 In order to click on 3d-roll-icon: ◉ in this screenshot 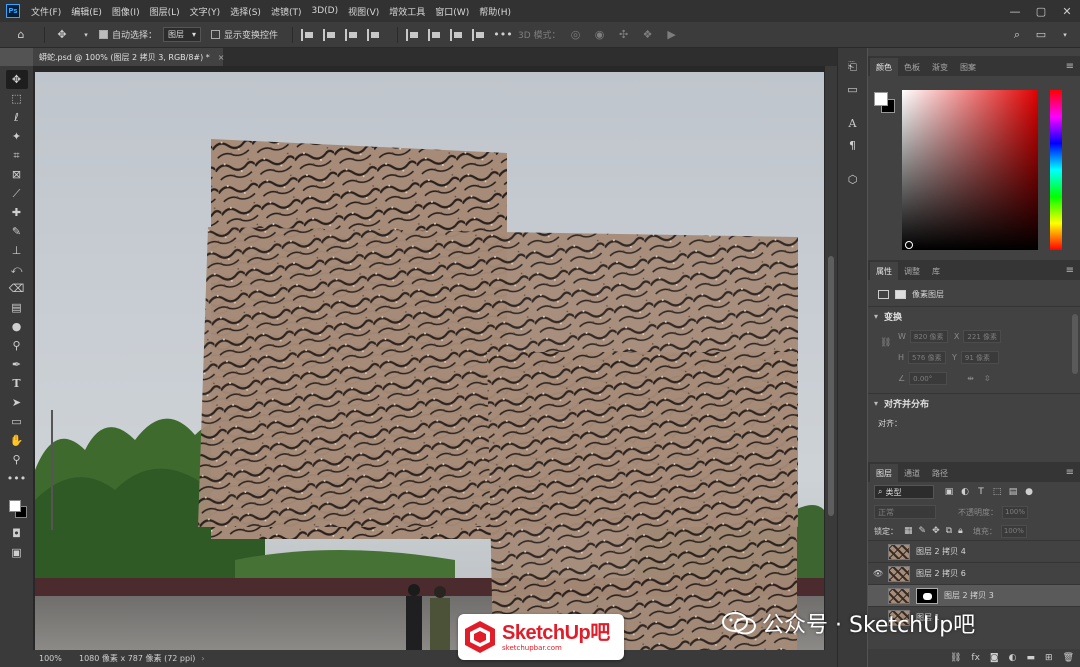, I will do `click(600, 35)`.